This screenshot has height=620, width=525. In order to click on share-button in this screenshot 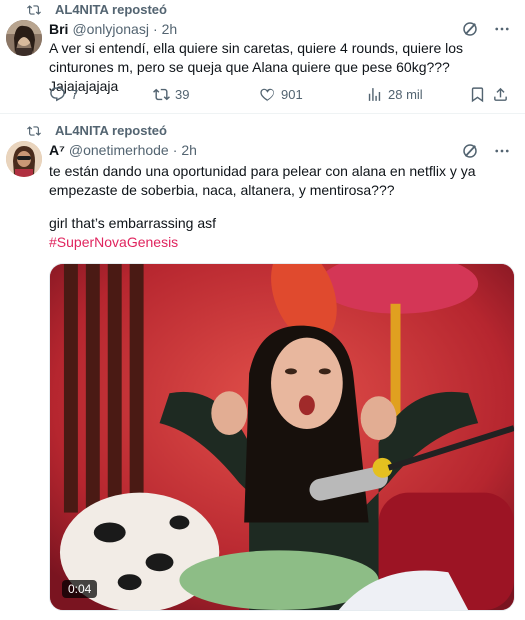, I will do `click(503, 94)`.